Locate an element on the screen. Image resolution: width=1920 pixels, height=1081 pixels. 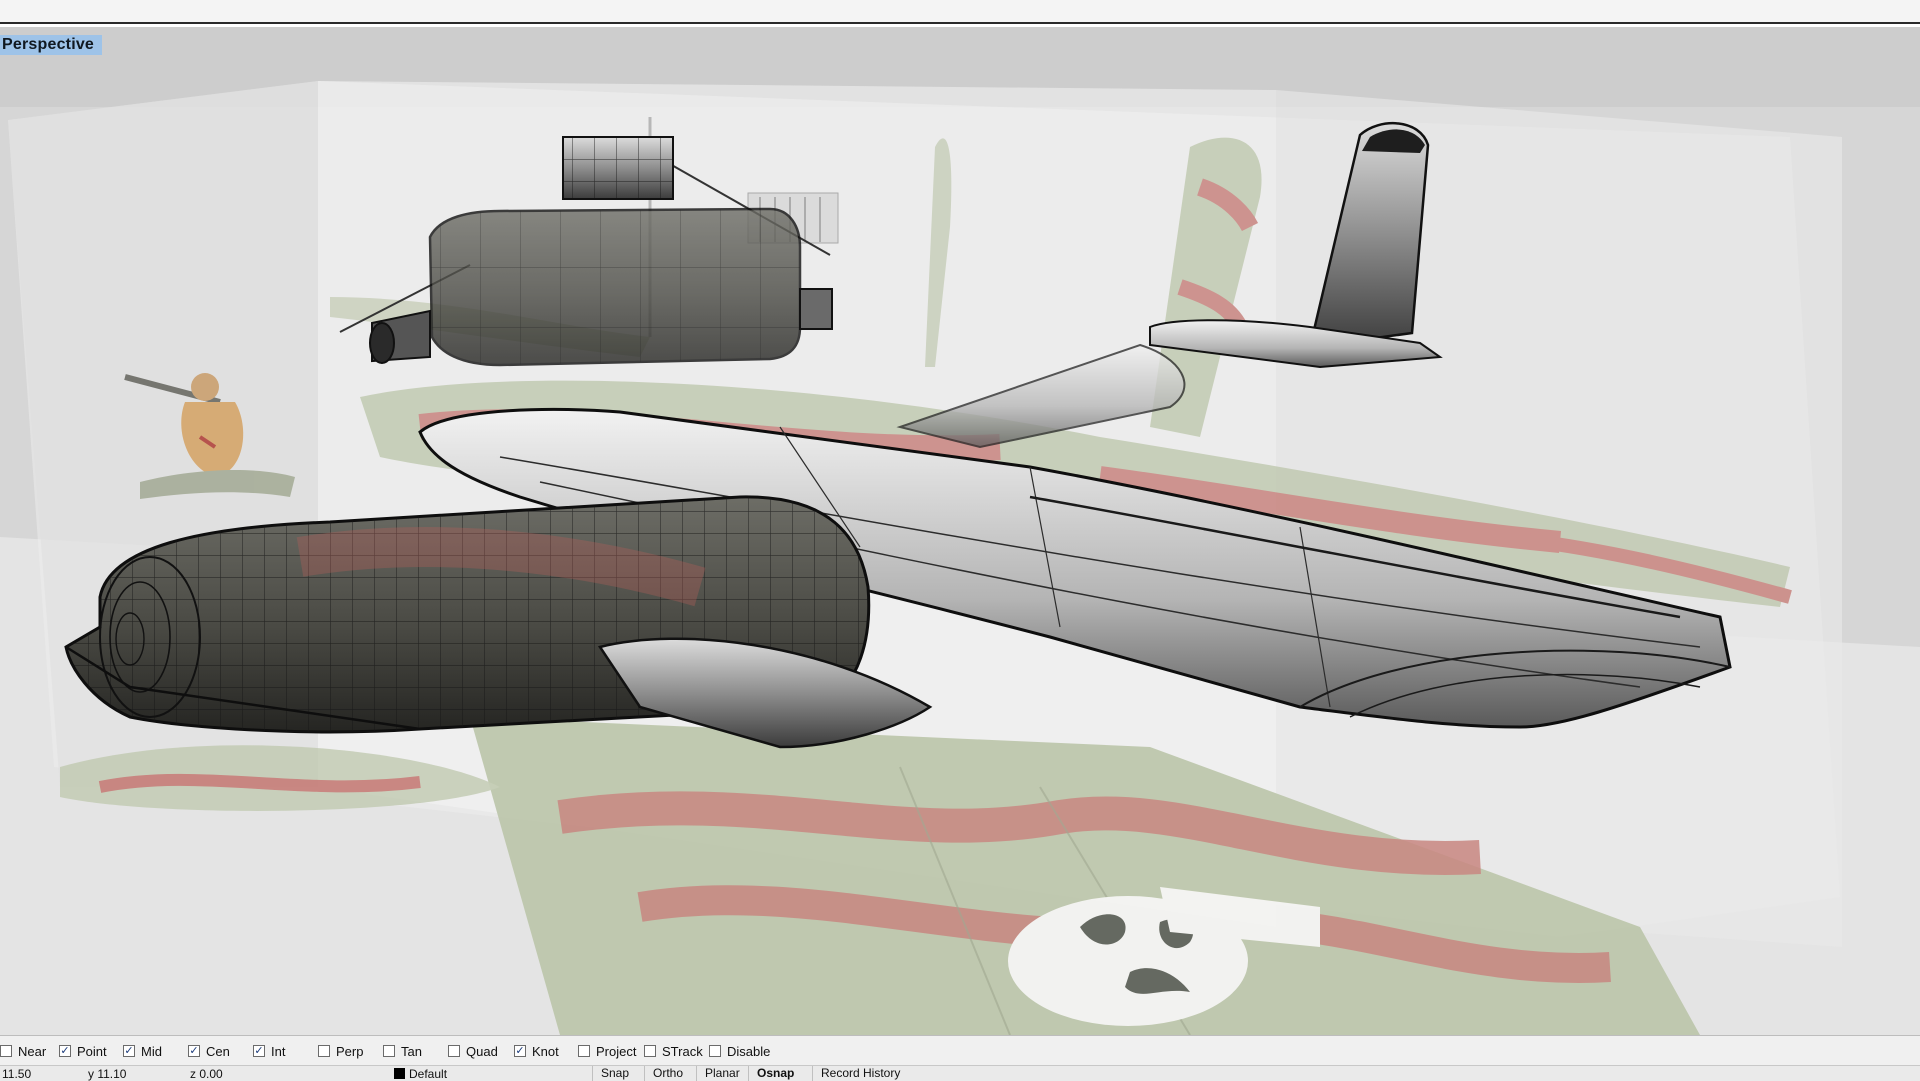
osnap-tan-label: Tan is located at coordinates (411, 1051).